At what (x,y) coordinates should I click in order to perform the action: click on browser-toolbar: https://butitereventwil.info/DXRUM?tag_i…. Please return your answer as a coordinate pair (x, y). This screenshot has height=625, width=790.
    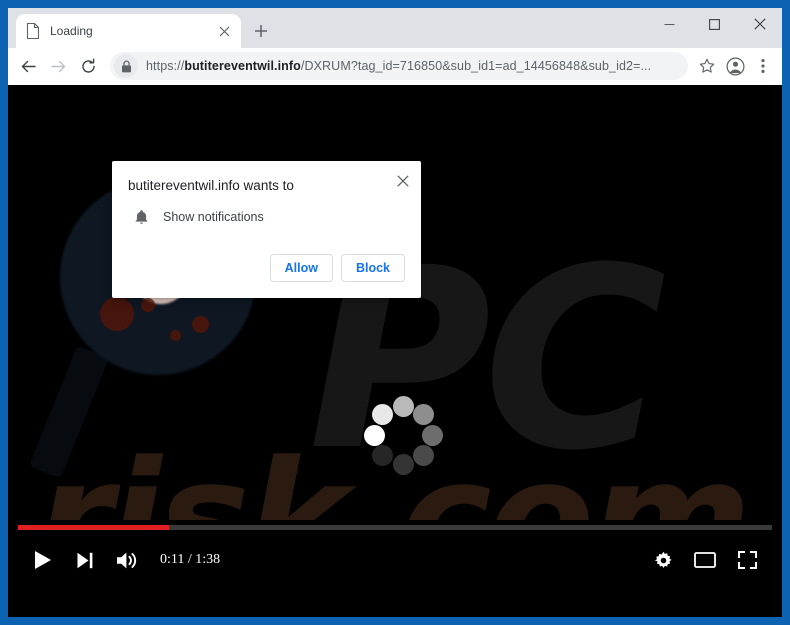
    Looking at the image, I should click on (395, 66).